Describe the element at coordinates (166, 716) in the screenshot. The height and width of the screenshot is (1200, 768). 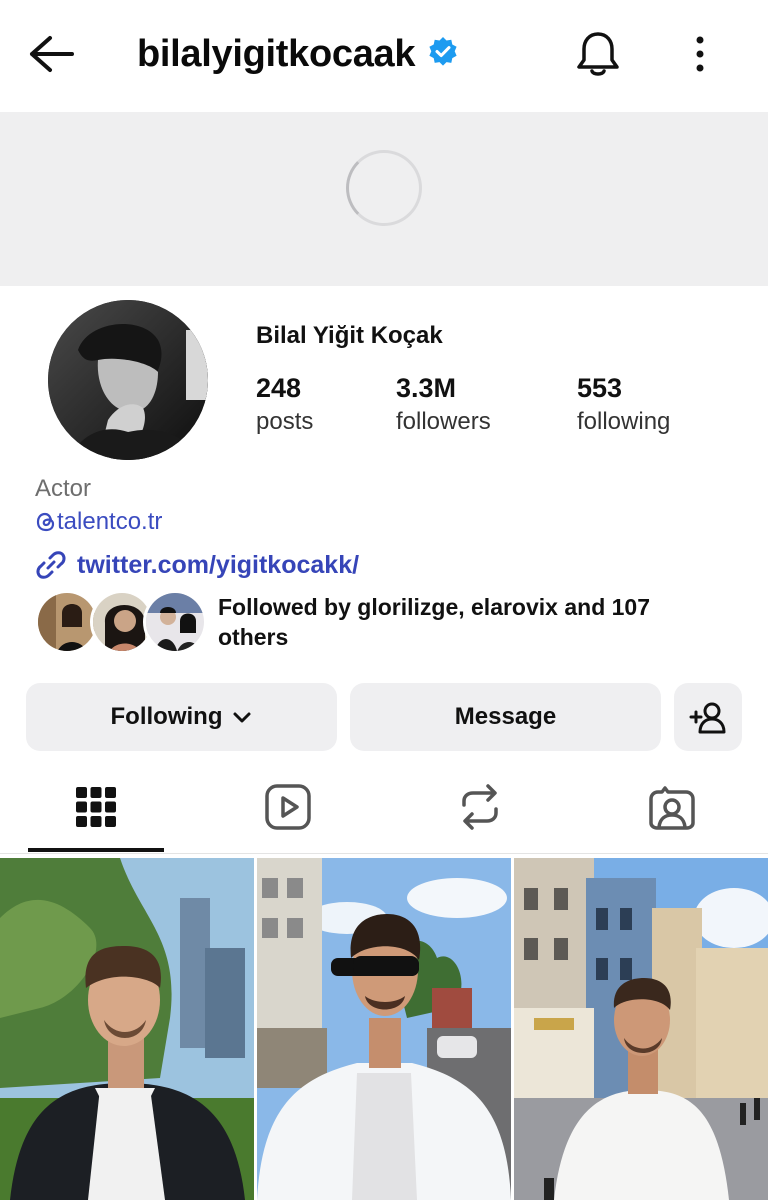
I see `following-button-label: Following` at that location.